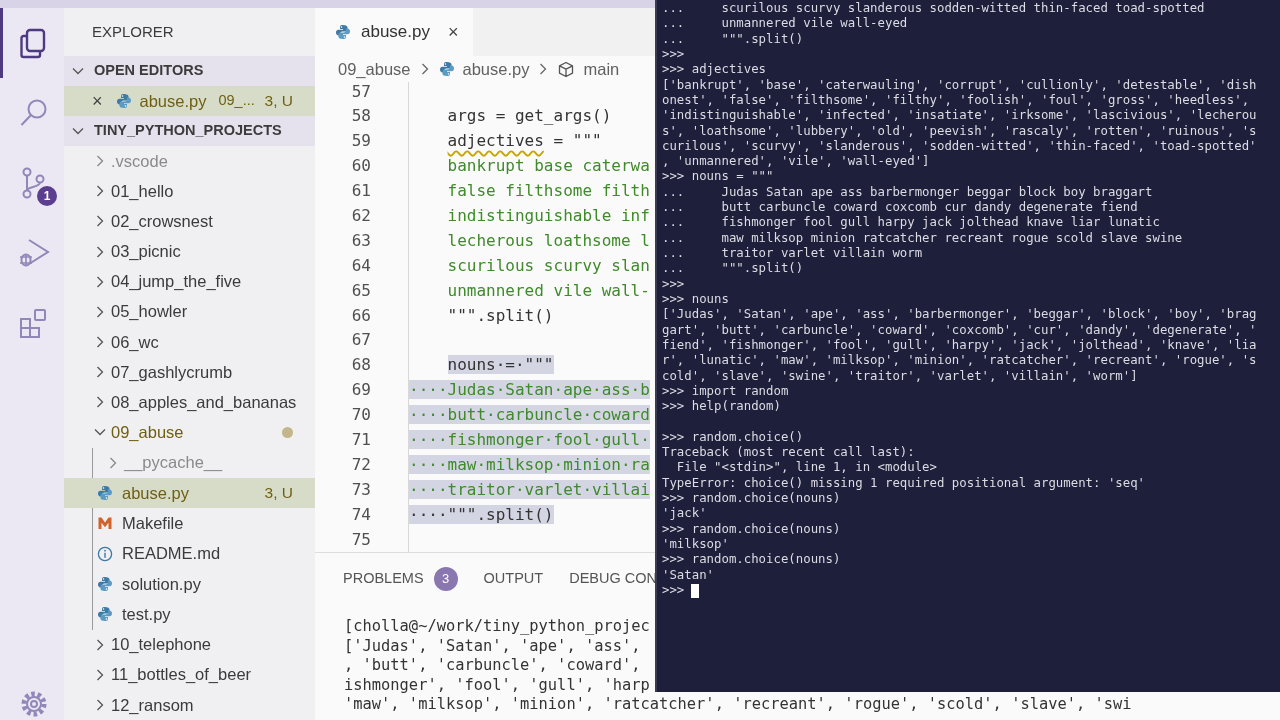 The image size is (1280, 720). Describe the element at coordinates (189, 584) in the screenshot. I see `tree-item: solution.py` at that location.